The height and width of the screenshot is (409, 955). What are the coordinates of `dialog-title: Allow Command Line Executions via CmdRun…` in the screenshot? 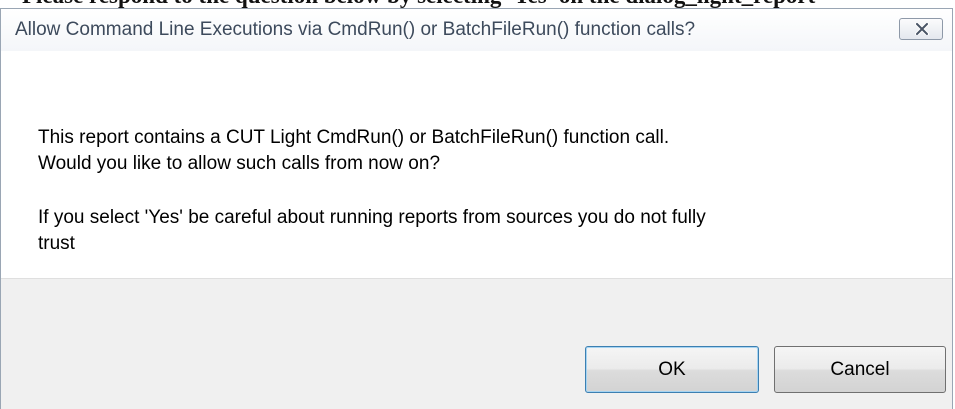 It's located at (355, 29).